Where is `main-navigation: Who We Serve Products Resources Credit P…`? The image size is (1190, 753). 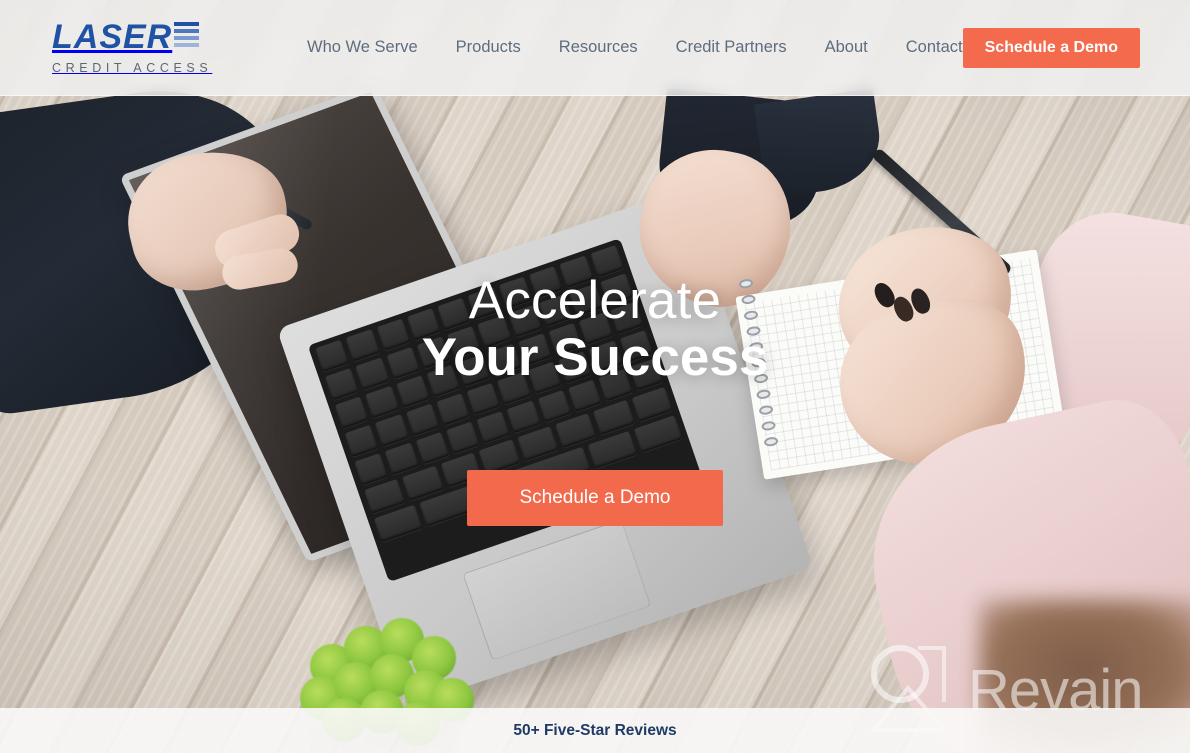
main-navigation: Who We Serve Products Resources Credit P… is located at coordinates (635, 47).